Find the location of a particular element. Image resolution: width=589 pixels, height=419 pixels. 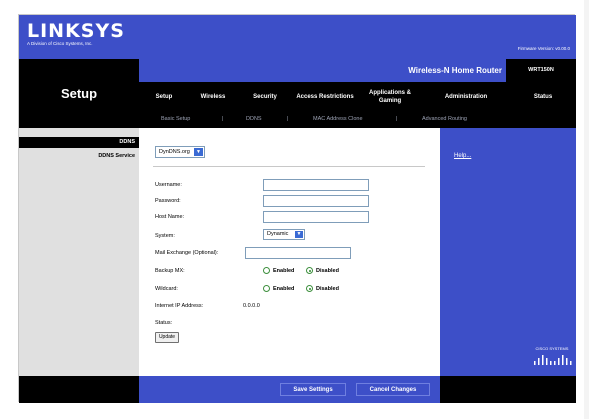

subtab-ddns: DDNS is located at coordinates (254, 119).